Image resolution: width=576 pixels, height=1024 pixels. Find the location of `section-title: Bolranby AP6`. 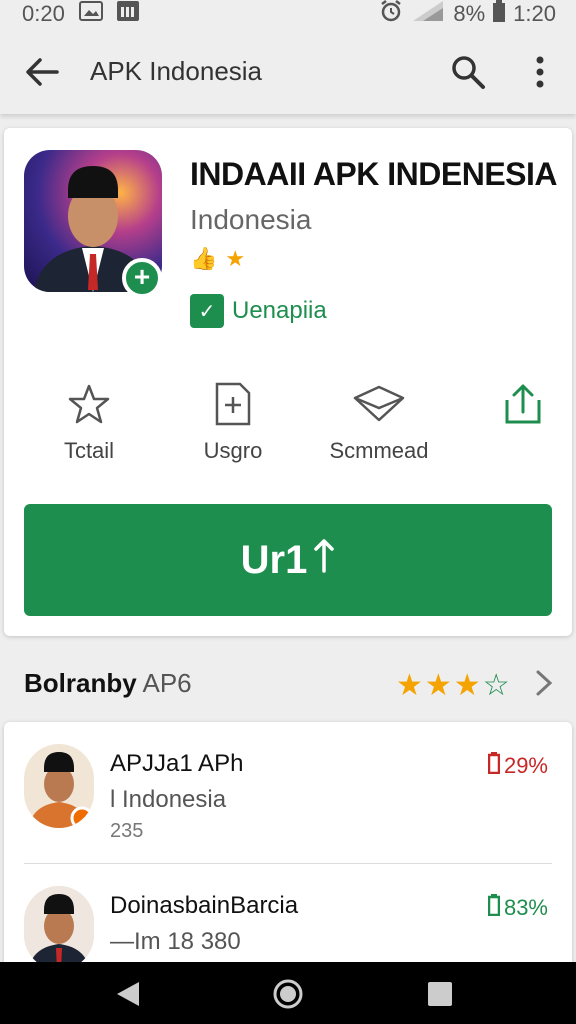

section-title: Bolranby AP6 is located at coordinates (108, 683).